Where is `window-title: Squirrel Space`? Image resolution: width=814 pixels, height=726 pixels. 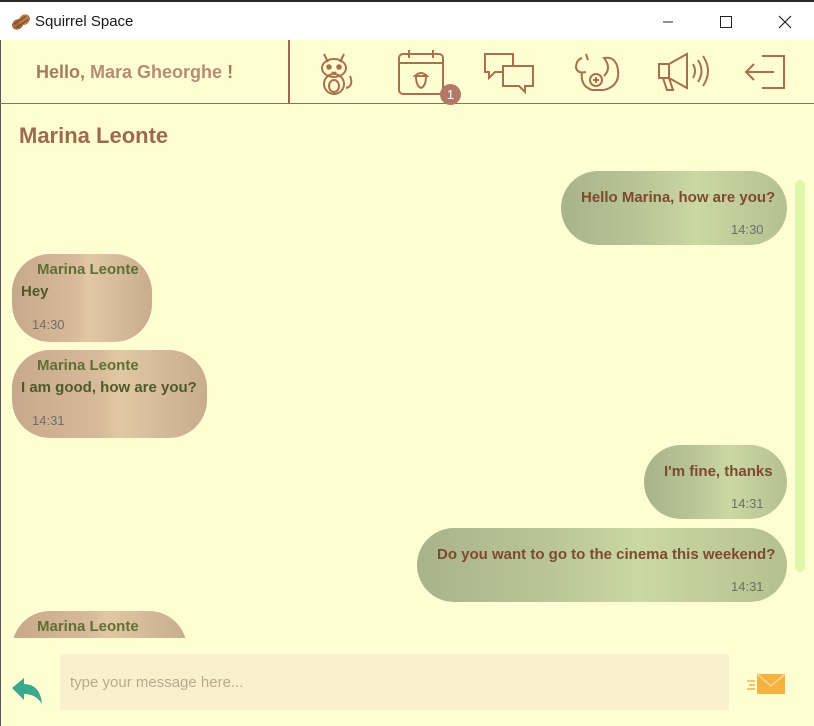
window-title: Squirrel Space is located at coordinates (84, 21).